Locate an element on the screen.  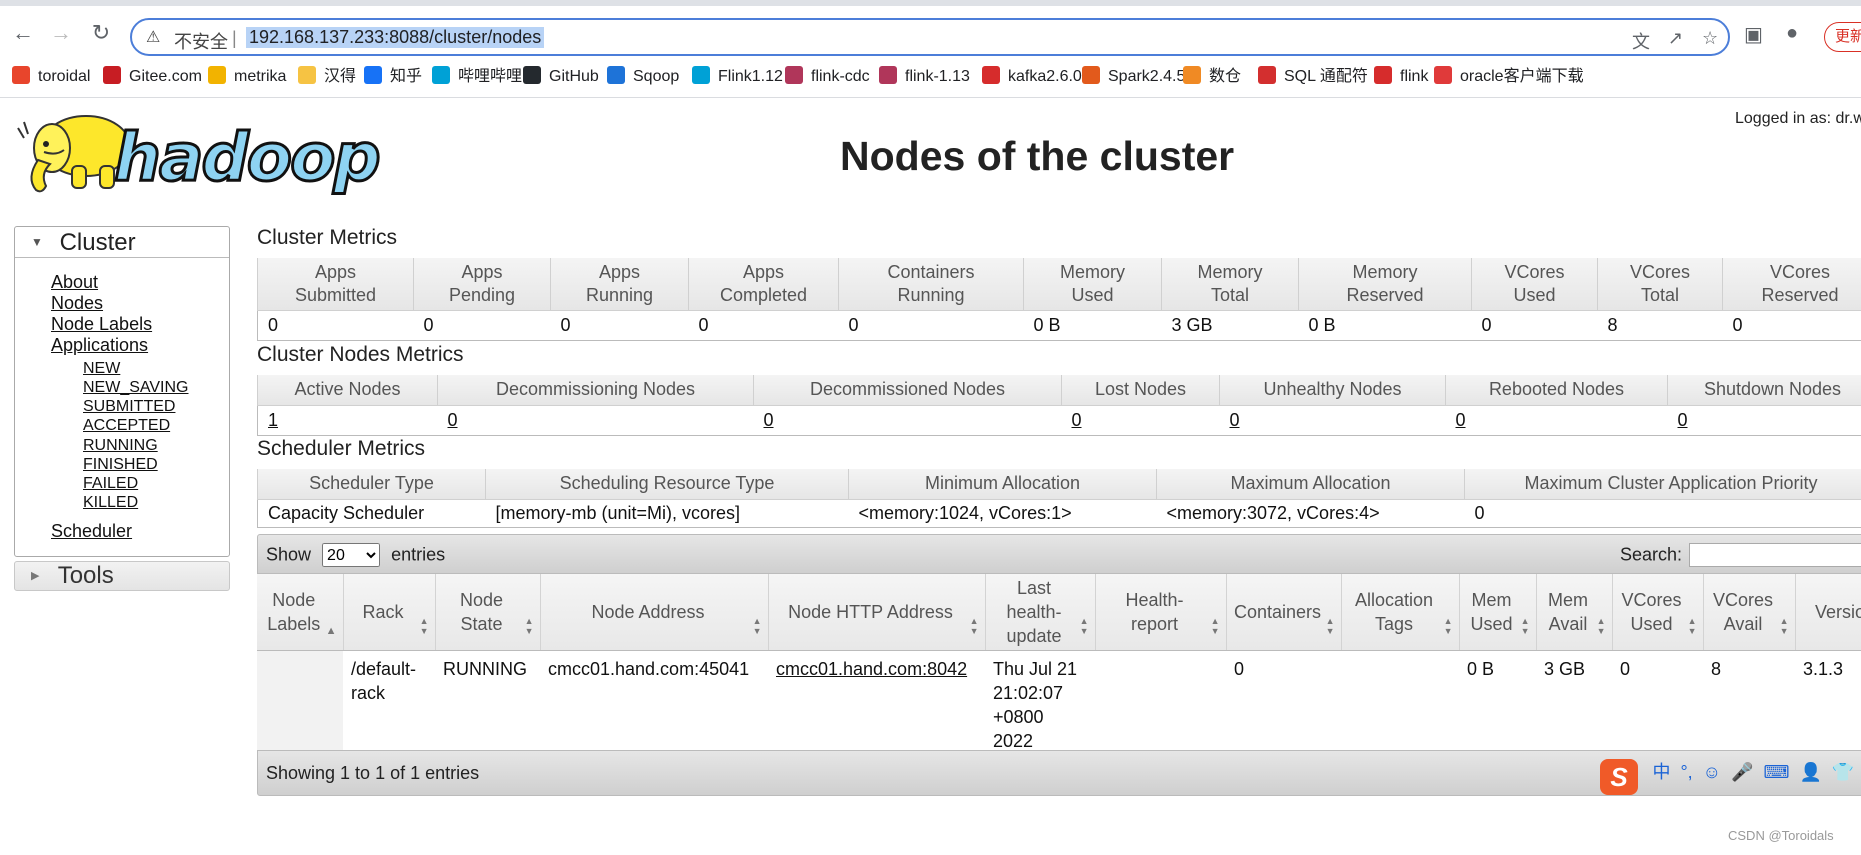
column-header: Last health-update ▲ ▼ is located at coordinates (1040, 612).